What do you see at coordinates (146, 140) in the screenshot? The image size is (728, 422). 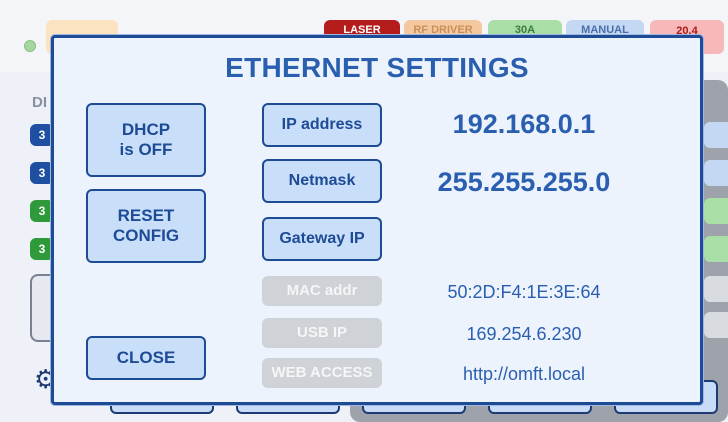 I see `dhcp-toggle-button: DHCP is OFF` at bounding box center [146, 140].